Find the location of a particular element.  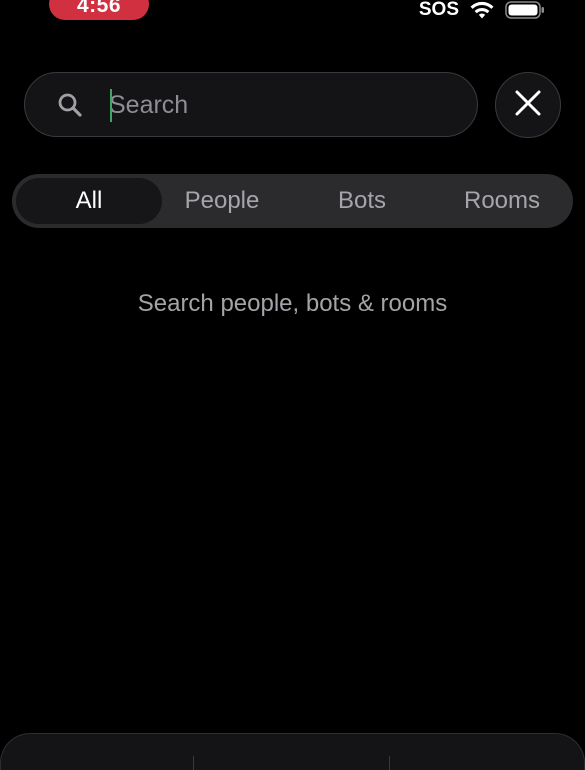

time-pill: 4:56 is located at coordinates (99, 10).